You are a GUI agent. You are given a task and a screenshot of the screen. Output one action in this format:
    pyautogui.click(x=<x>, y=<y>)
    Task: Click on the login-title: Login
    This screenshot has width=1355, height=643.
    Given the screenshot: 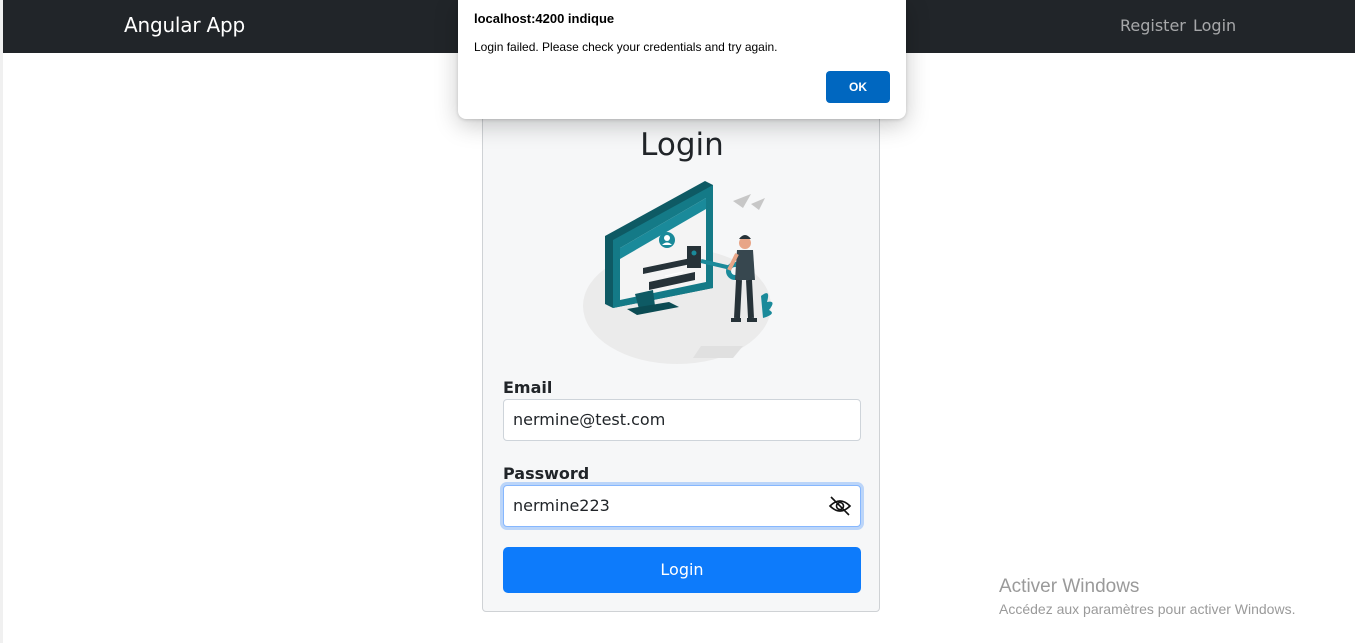 What is the action you would take?
    pyautogui.click(x=682, y=145)
    